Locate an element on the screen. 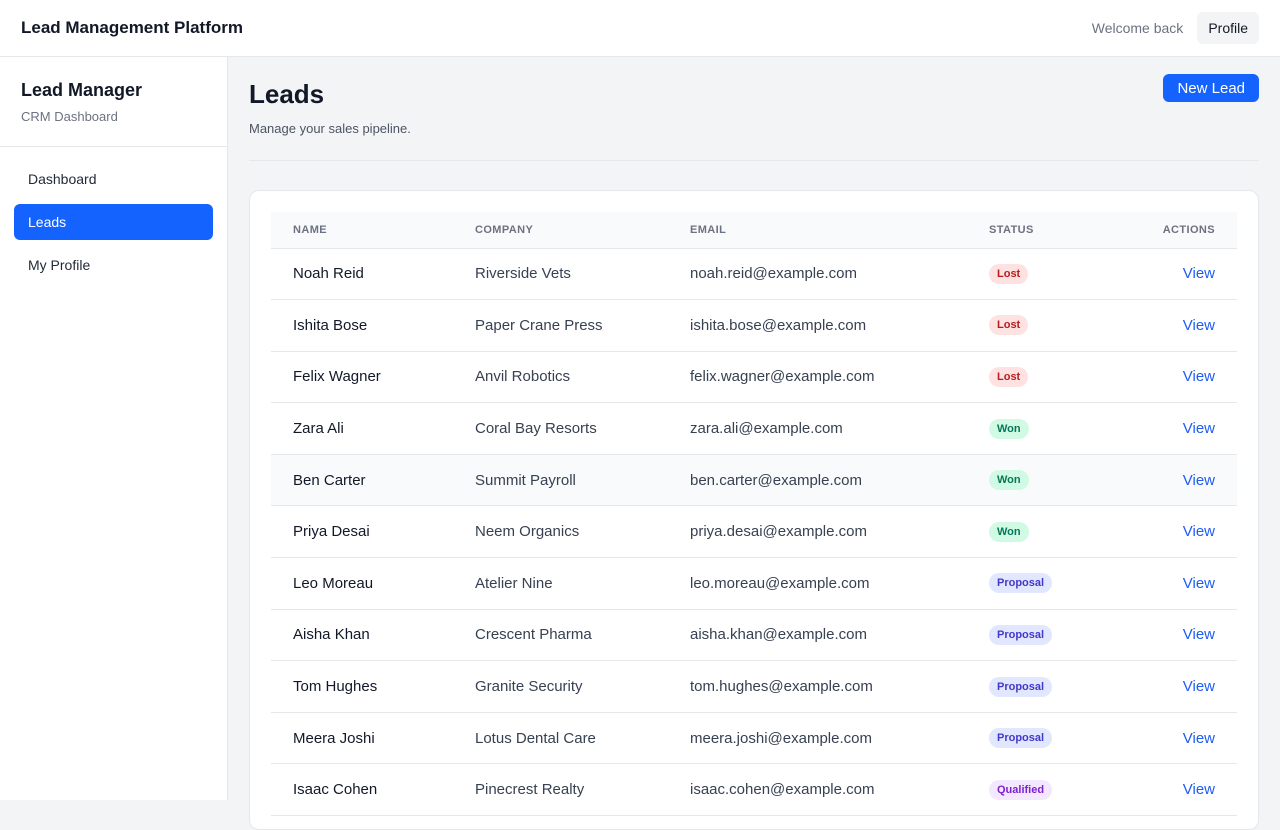 This screenshot has height=830, width=1280. cell-email: tom.hughes@example.com is located at coordinates (781, 687).